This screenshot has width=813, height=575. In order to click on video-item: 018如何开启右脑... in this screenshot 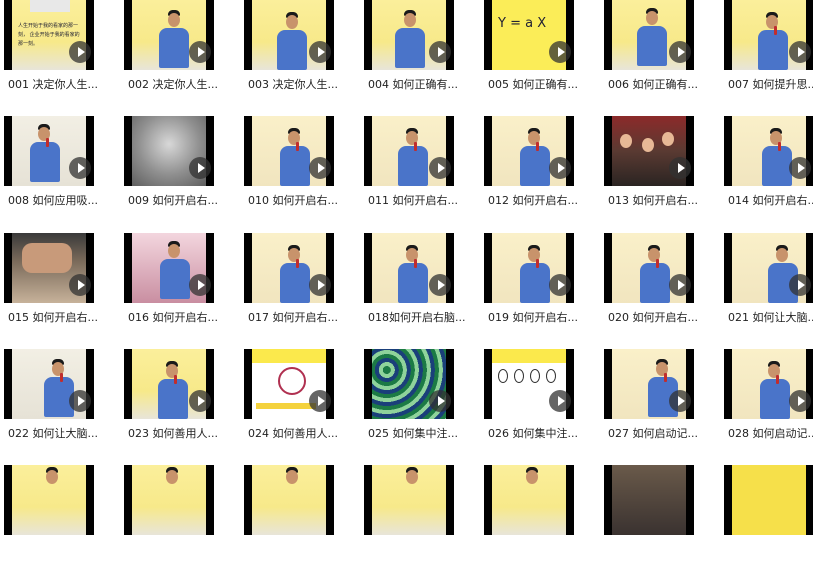, I will do `click(420, 288)`.